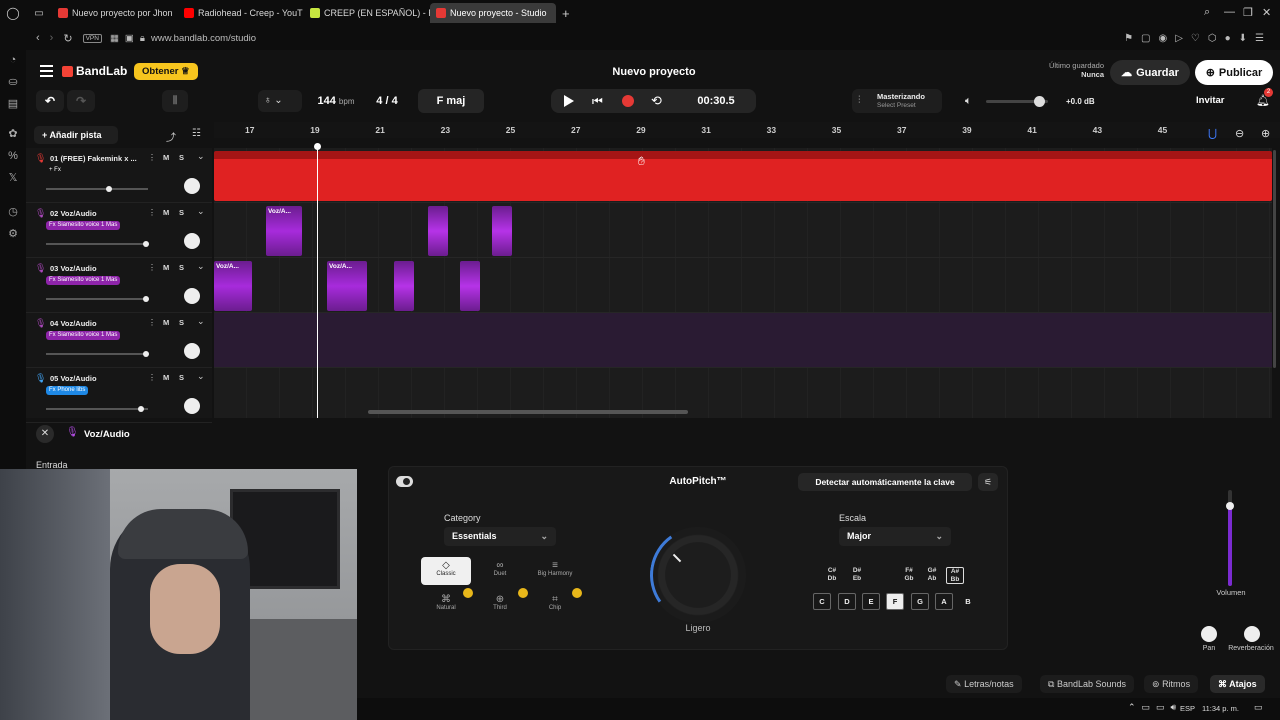 The height and width of the screenshot is (720, 1280). I want to click on add-track-button: + Añadir pista, so click(76, 135).